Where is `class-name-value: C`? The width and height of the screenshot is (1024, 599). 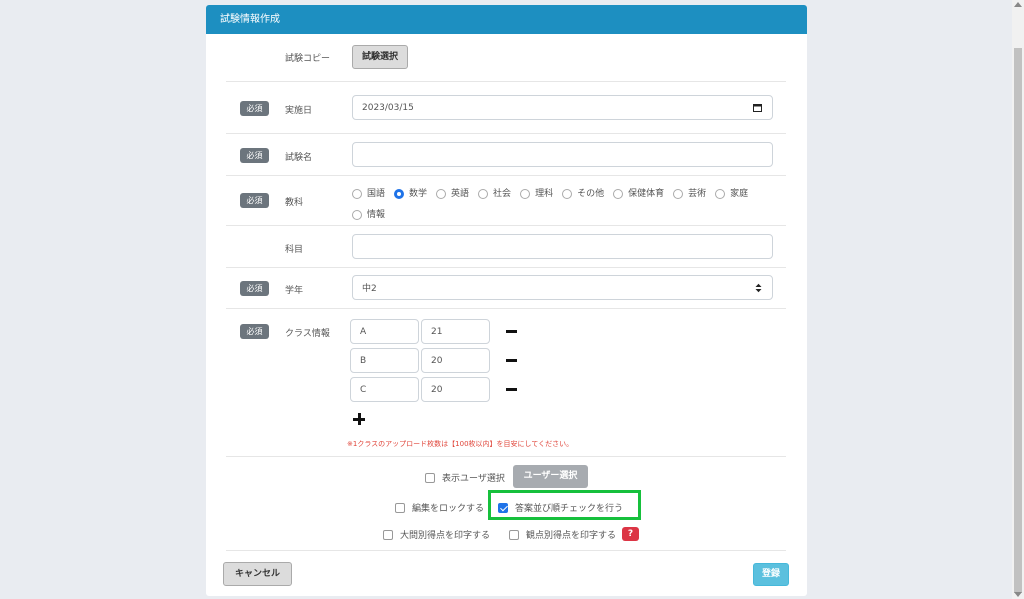
class-name-value: C is located at coordinates (363, 389).